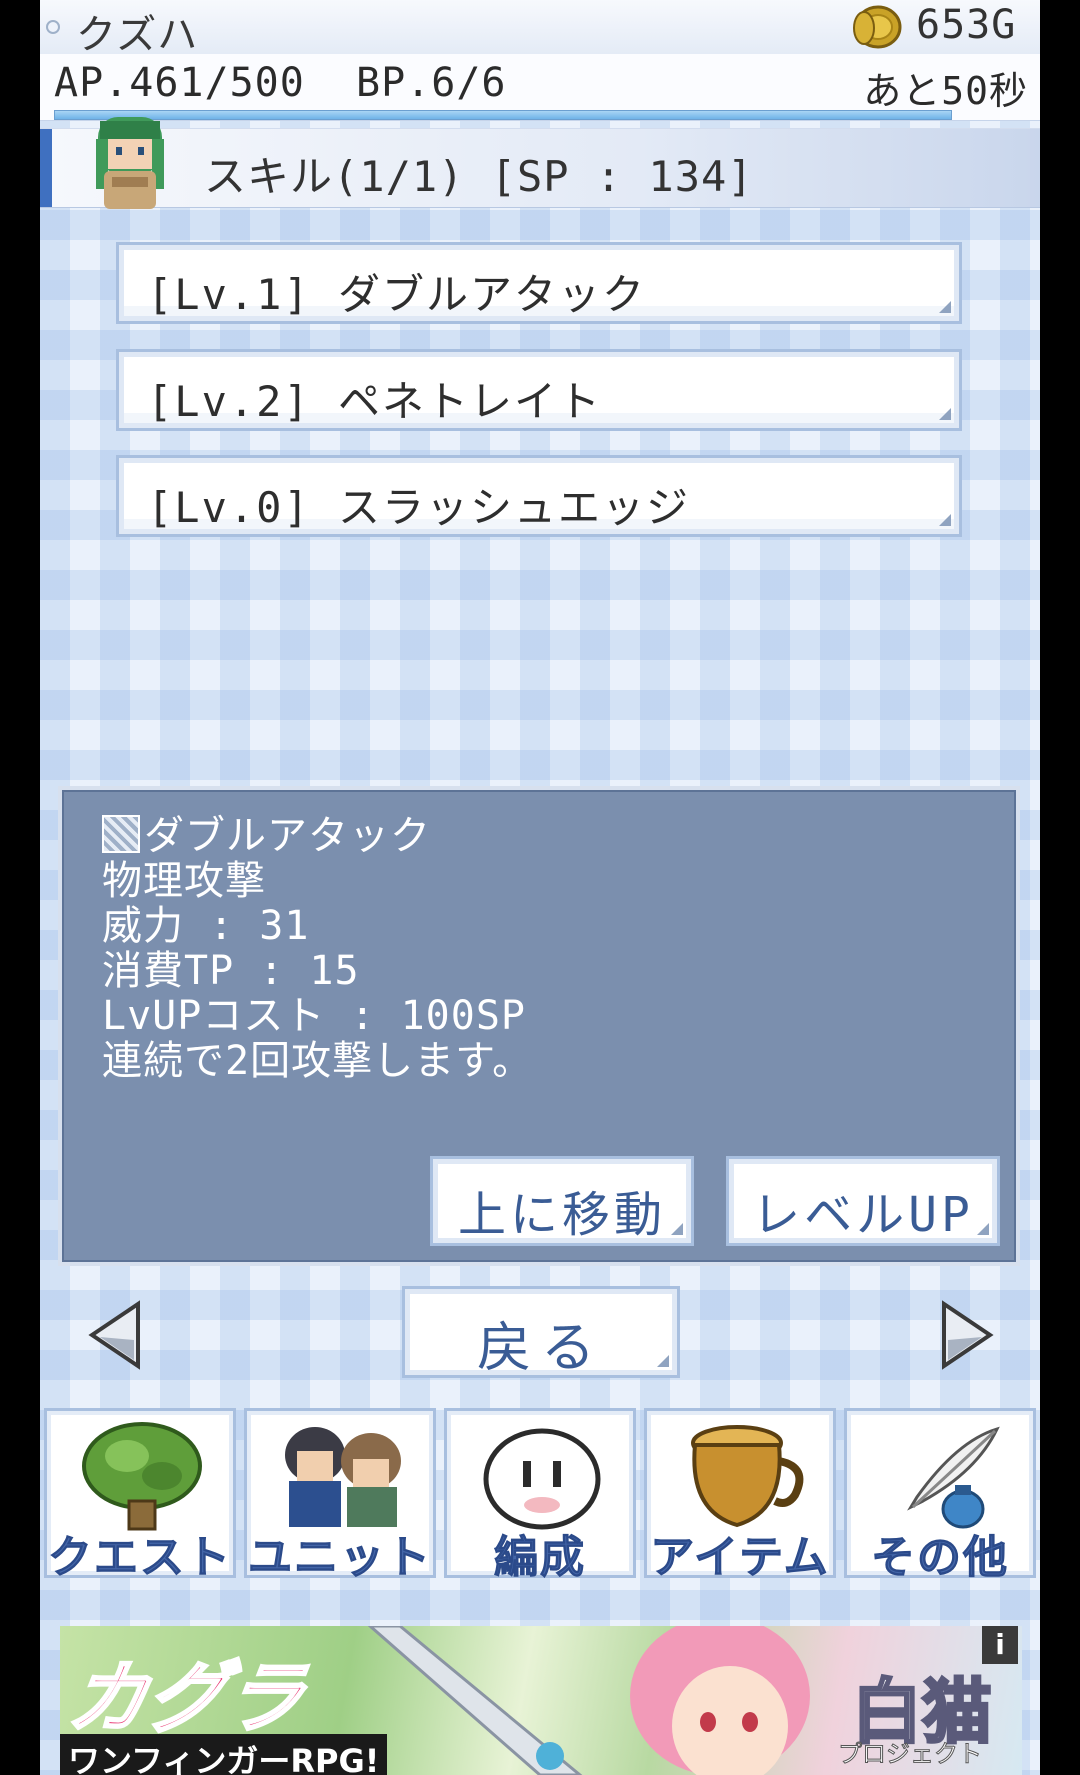  I want to click on ad-logo-sub: プロジェクト, so click(910, 1754).